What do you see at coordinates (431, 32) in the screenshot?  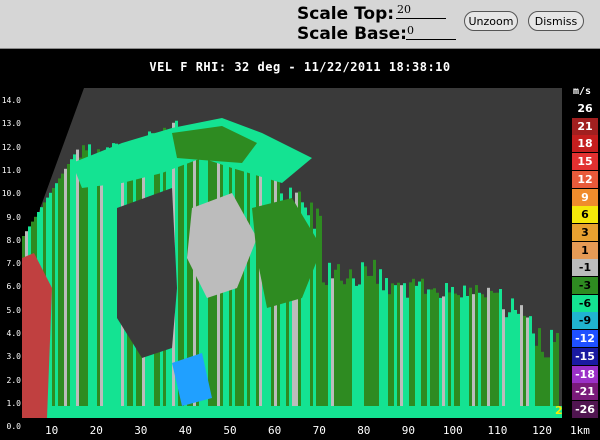 I see `scale-base-input: 0` at bounding box center [431, 32].